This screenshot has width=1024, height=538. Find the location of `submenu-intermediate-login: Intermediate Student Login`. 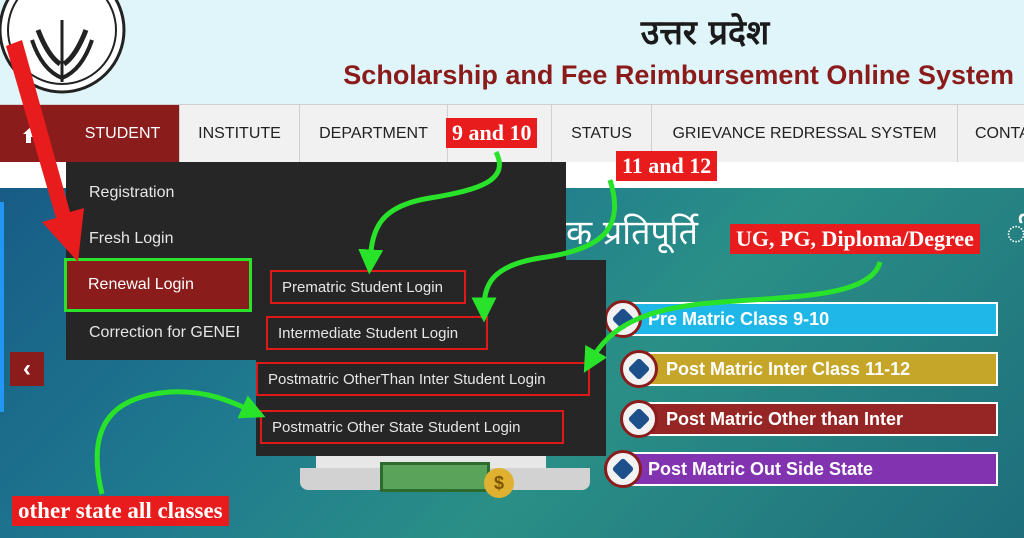

submenu-intermediate-login: Intermediate Student Login is located at coordinates (377, 333).